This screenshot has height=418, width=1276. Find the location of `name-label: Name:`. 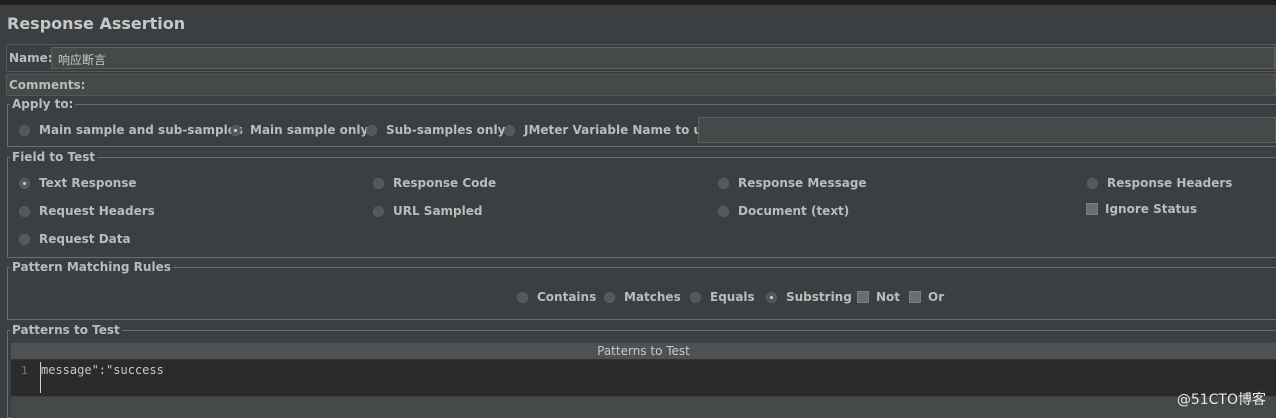

name-label: Name: is located at coordinates (31, 58).